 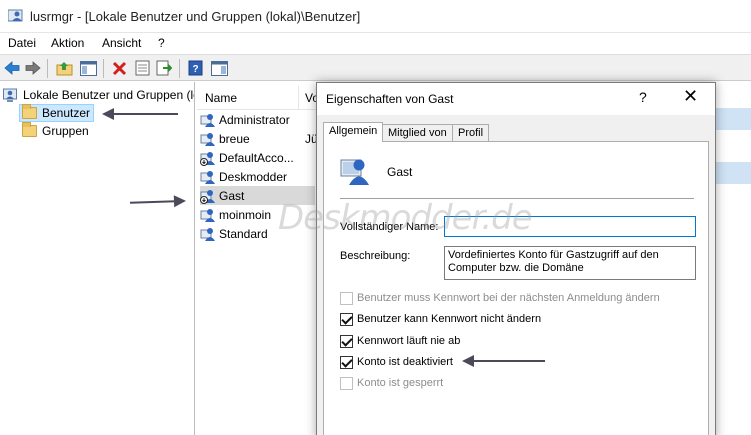 I want to click on checkbox-label: Kennwort läuft nie ab, so click(x=409, y=341).